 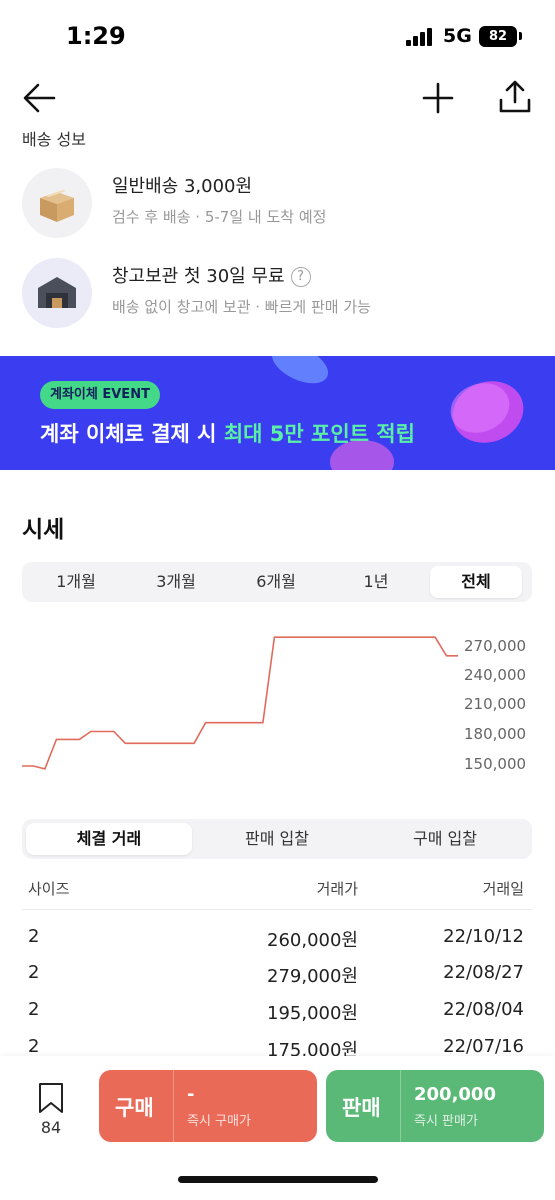 What do you see at coordinates (495, 764) in the screenshot?
I see `y-tick-label: 150,000` at bounding box center [495, 764].